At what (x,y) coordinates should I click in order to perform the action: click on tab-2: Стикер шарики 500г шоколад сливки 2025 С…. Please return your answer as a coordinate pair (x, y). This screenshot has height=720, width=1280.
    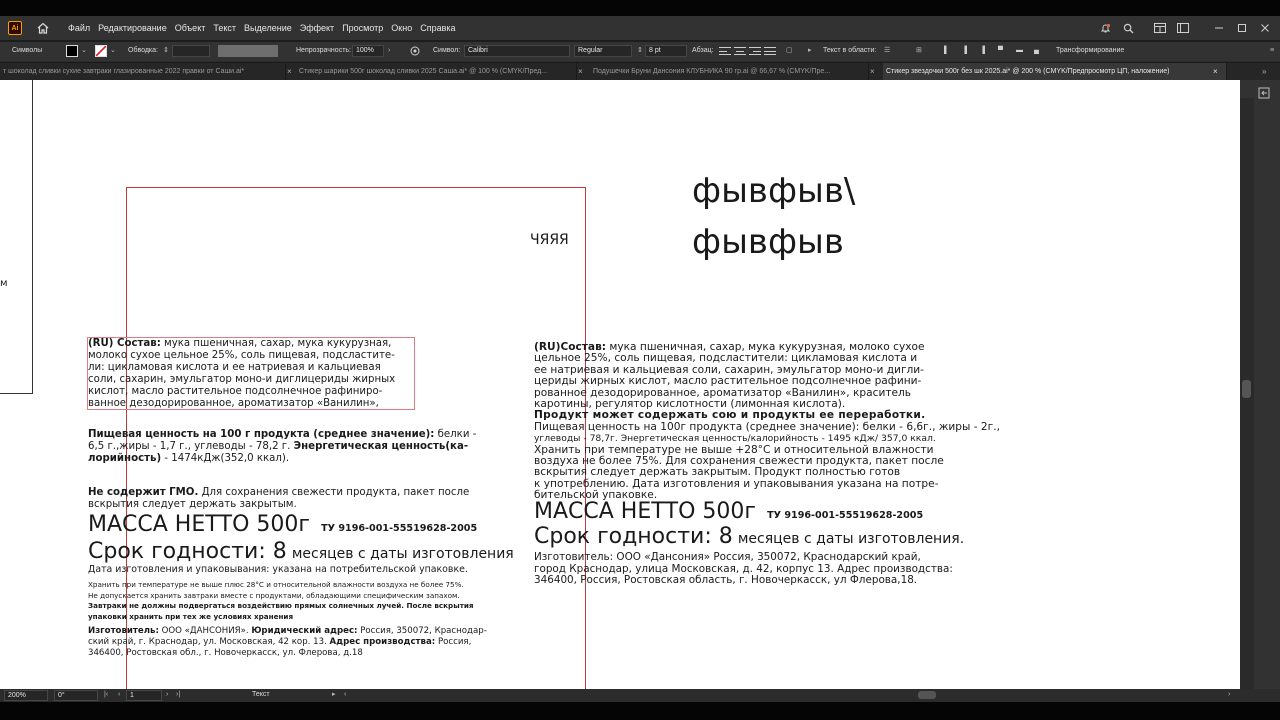
    Looking at the image, I should click on (436, 72).